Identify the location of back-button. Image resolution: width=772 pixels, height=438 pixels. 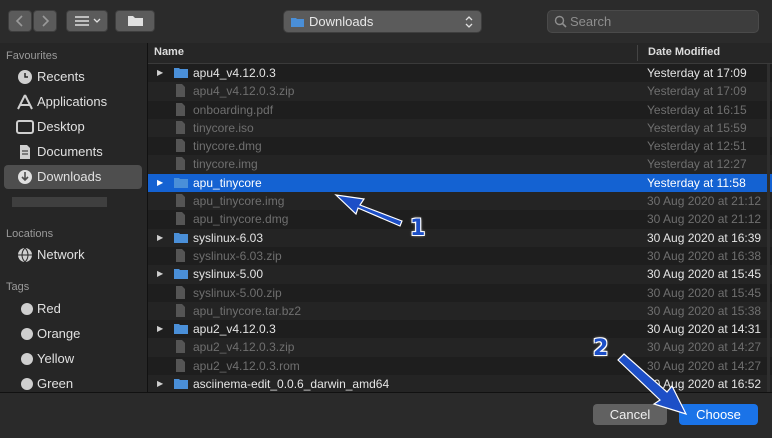
(20, 21).